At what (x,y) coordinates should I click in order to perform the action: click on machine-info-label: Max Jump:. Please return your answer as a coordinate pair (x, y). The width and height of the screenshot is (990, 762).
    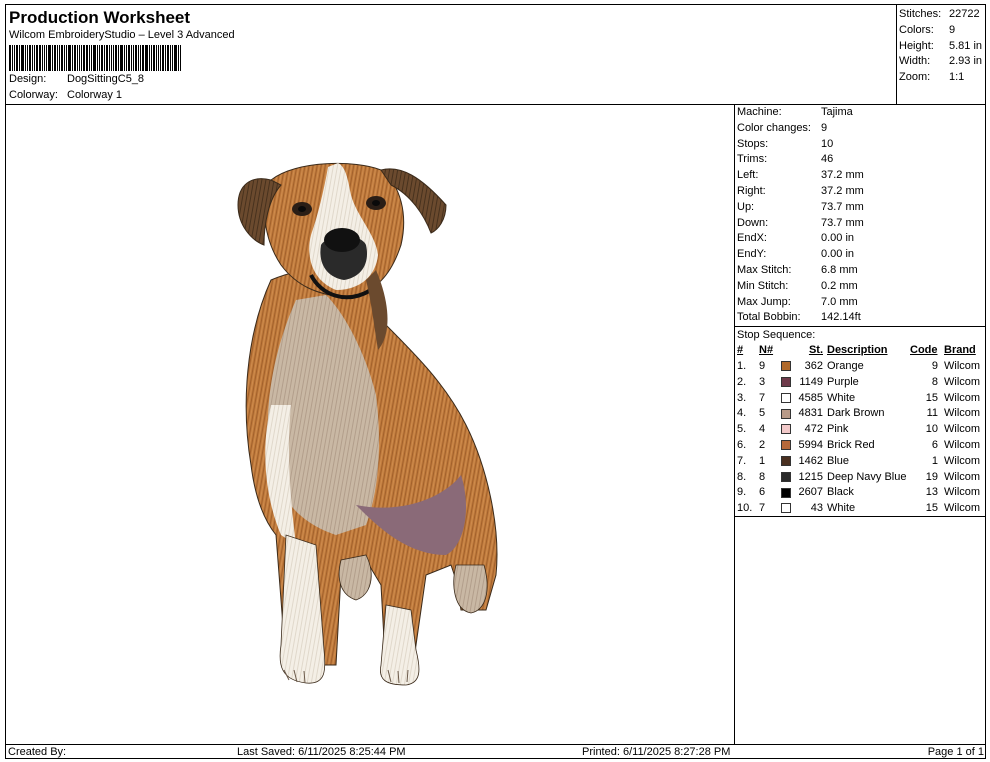
    Looking at the image, I should click on (764, 301).